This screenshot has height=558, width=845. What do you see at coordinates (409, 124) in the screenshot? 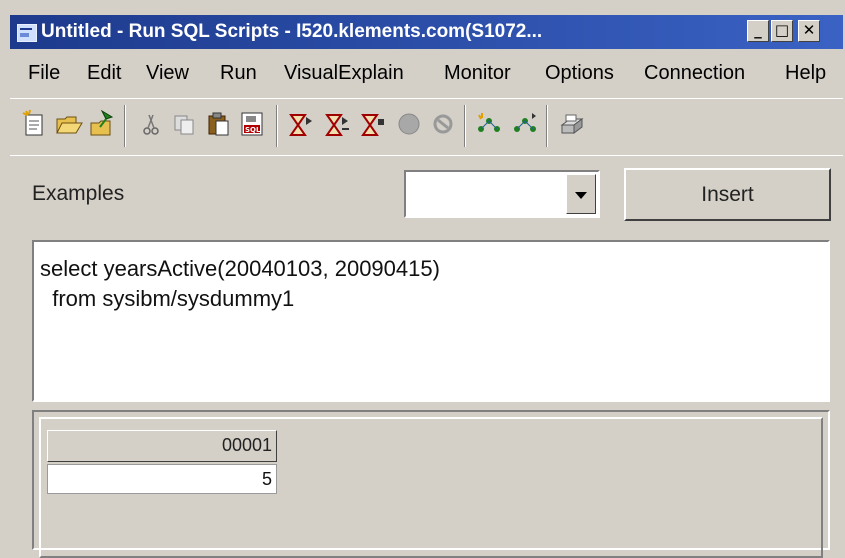
I see `stop-icon` at bounding box center [409, 124].